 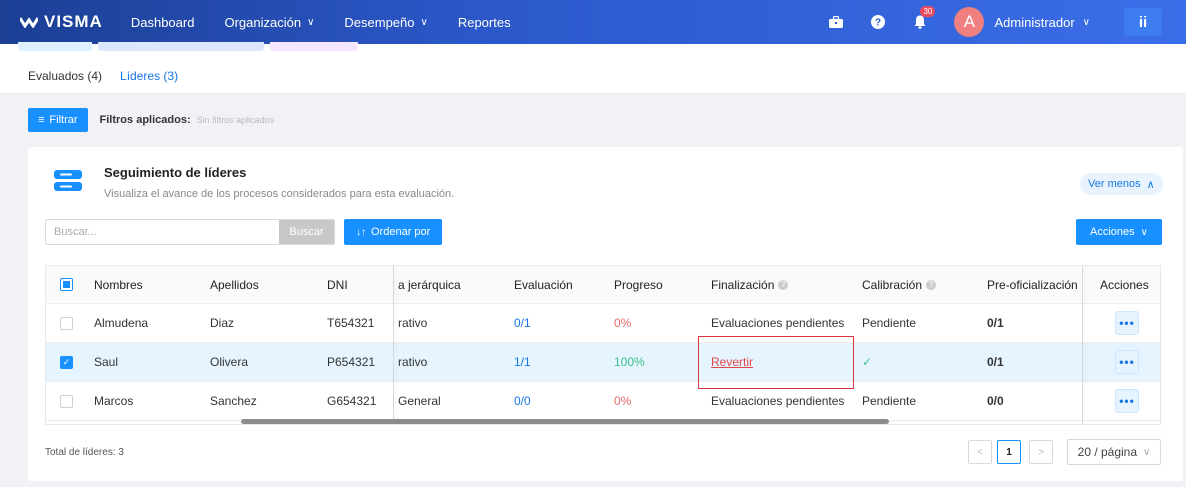 What do you see at coordinates (306, 232) in the screenshot?
I see `search-button: Buscar` at bounding box center [306, 232].